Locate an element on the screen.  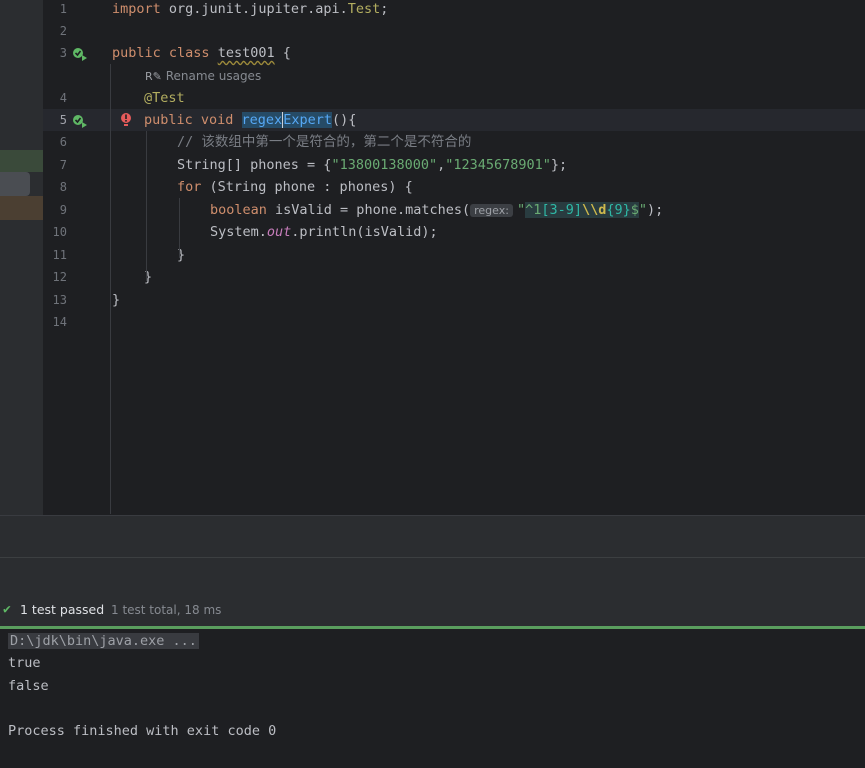
code-text: for (String phone : phones) { is located at coordinates (295, 187).